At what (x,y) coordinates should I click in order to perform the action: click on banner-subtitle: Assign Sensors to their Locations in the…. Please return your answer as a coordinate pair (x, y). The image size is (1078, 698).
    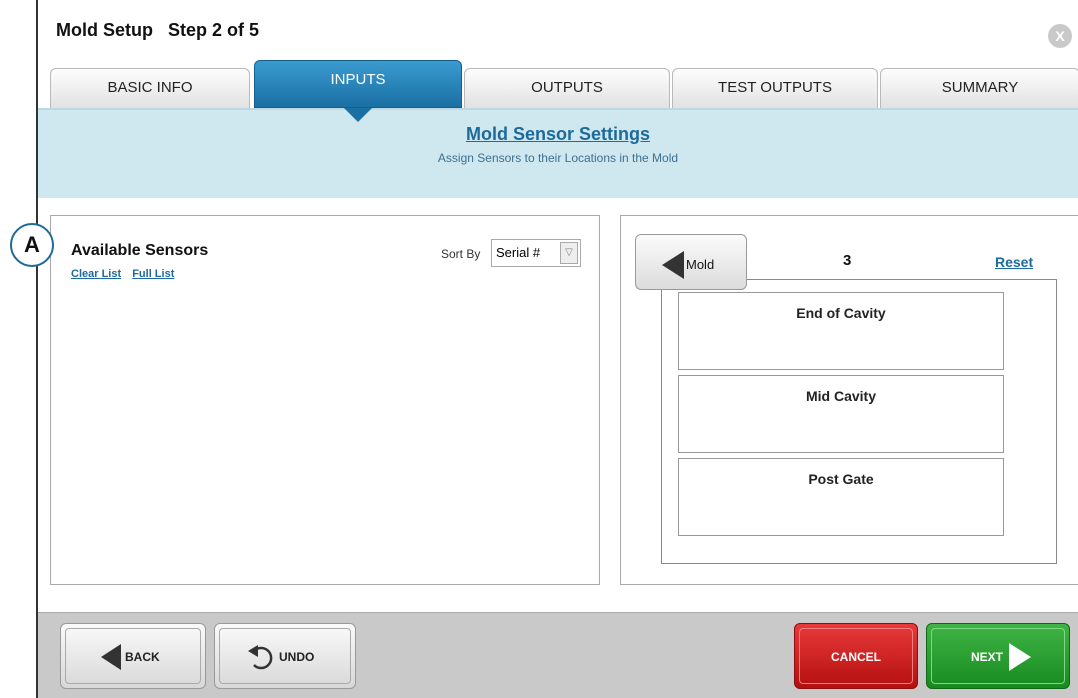
    Looking at the image, I should click on (558, 158).